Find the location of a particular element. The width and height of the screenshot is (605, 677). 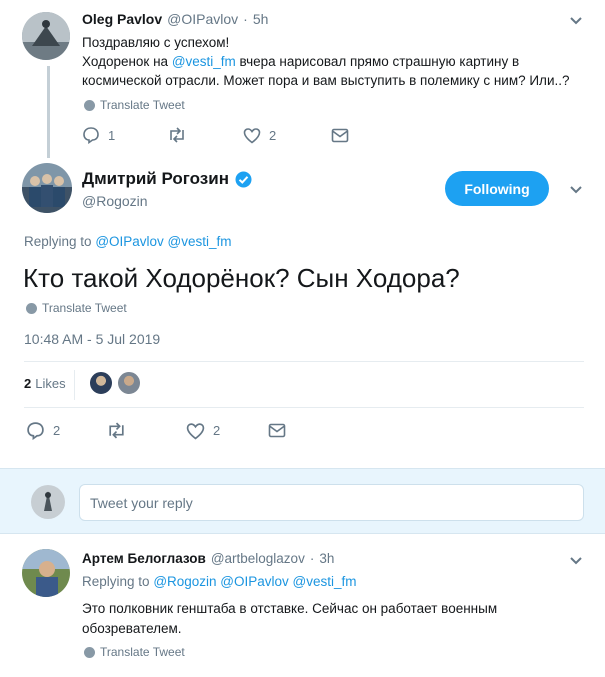

tweet1-reply-count: 1 is located at coordinates (112, 135).